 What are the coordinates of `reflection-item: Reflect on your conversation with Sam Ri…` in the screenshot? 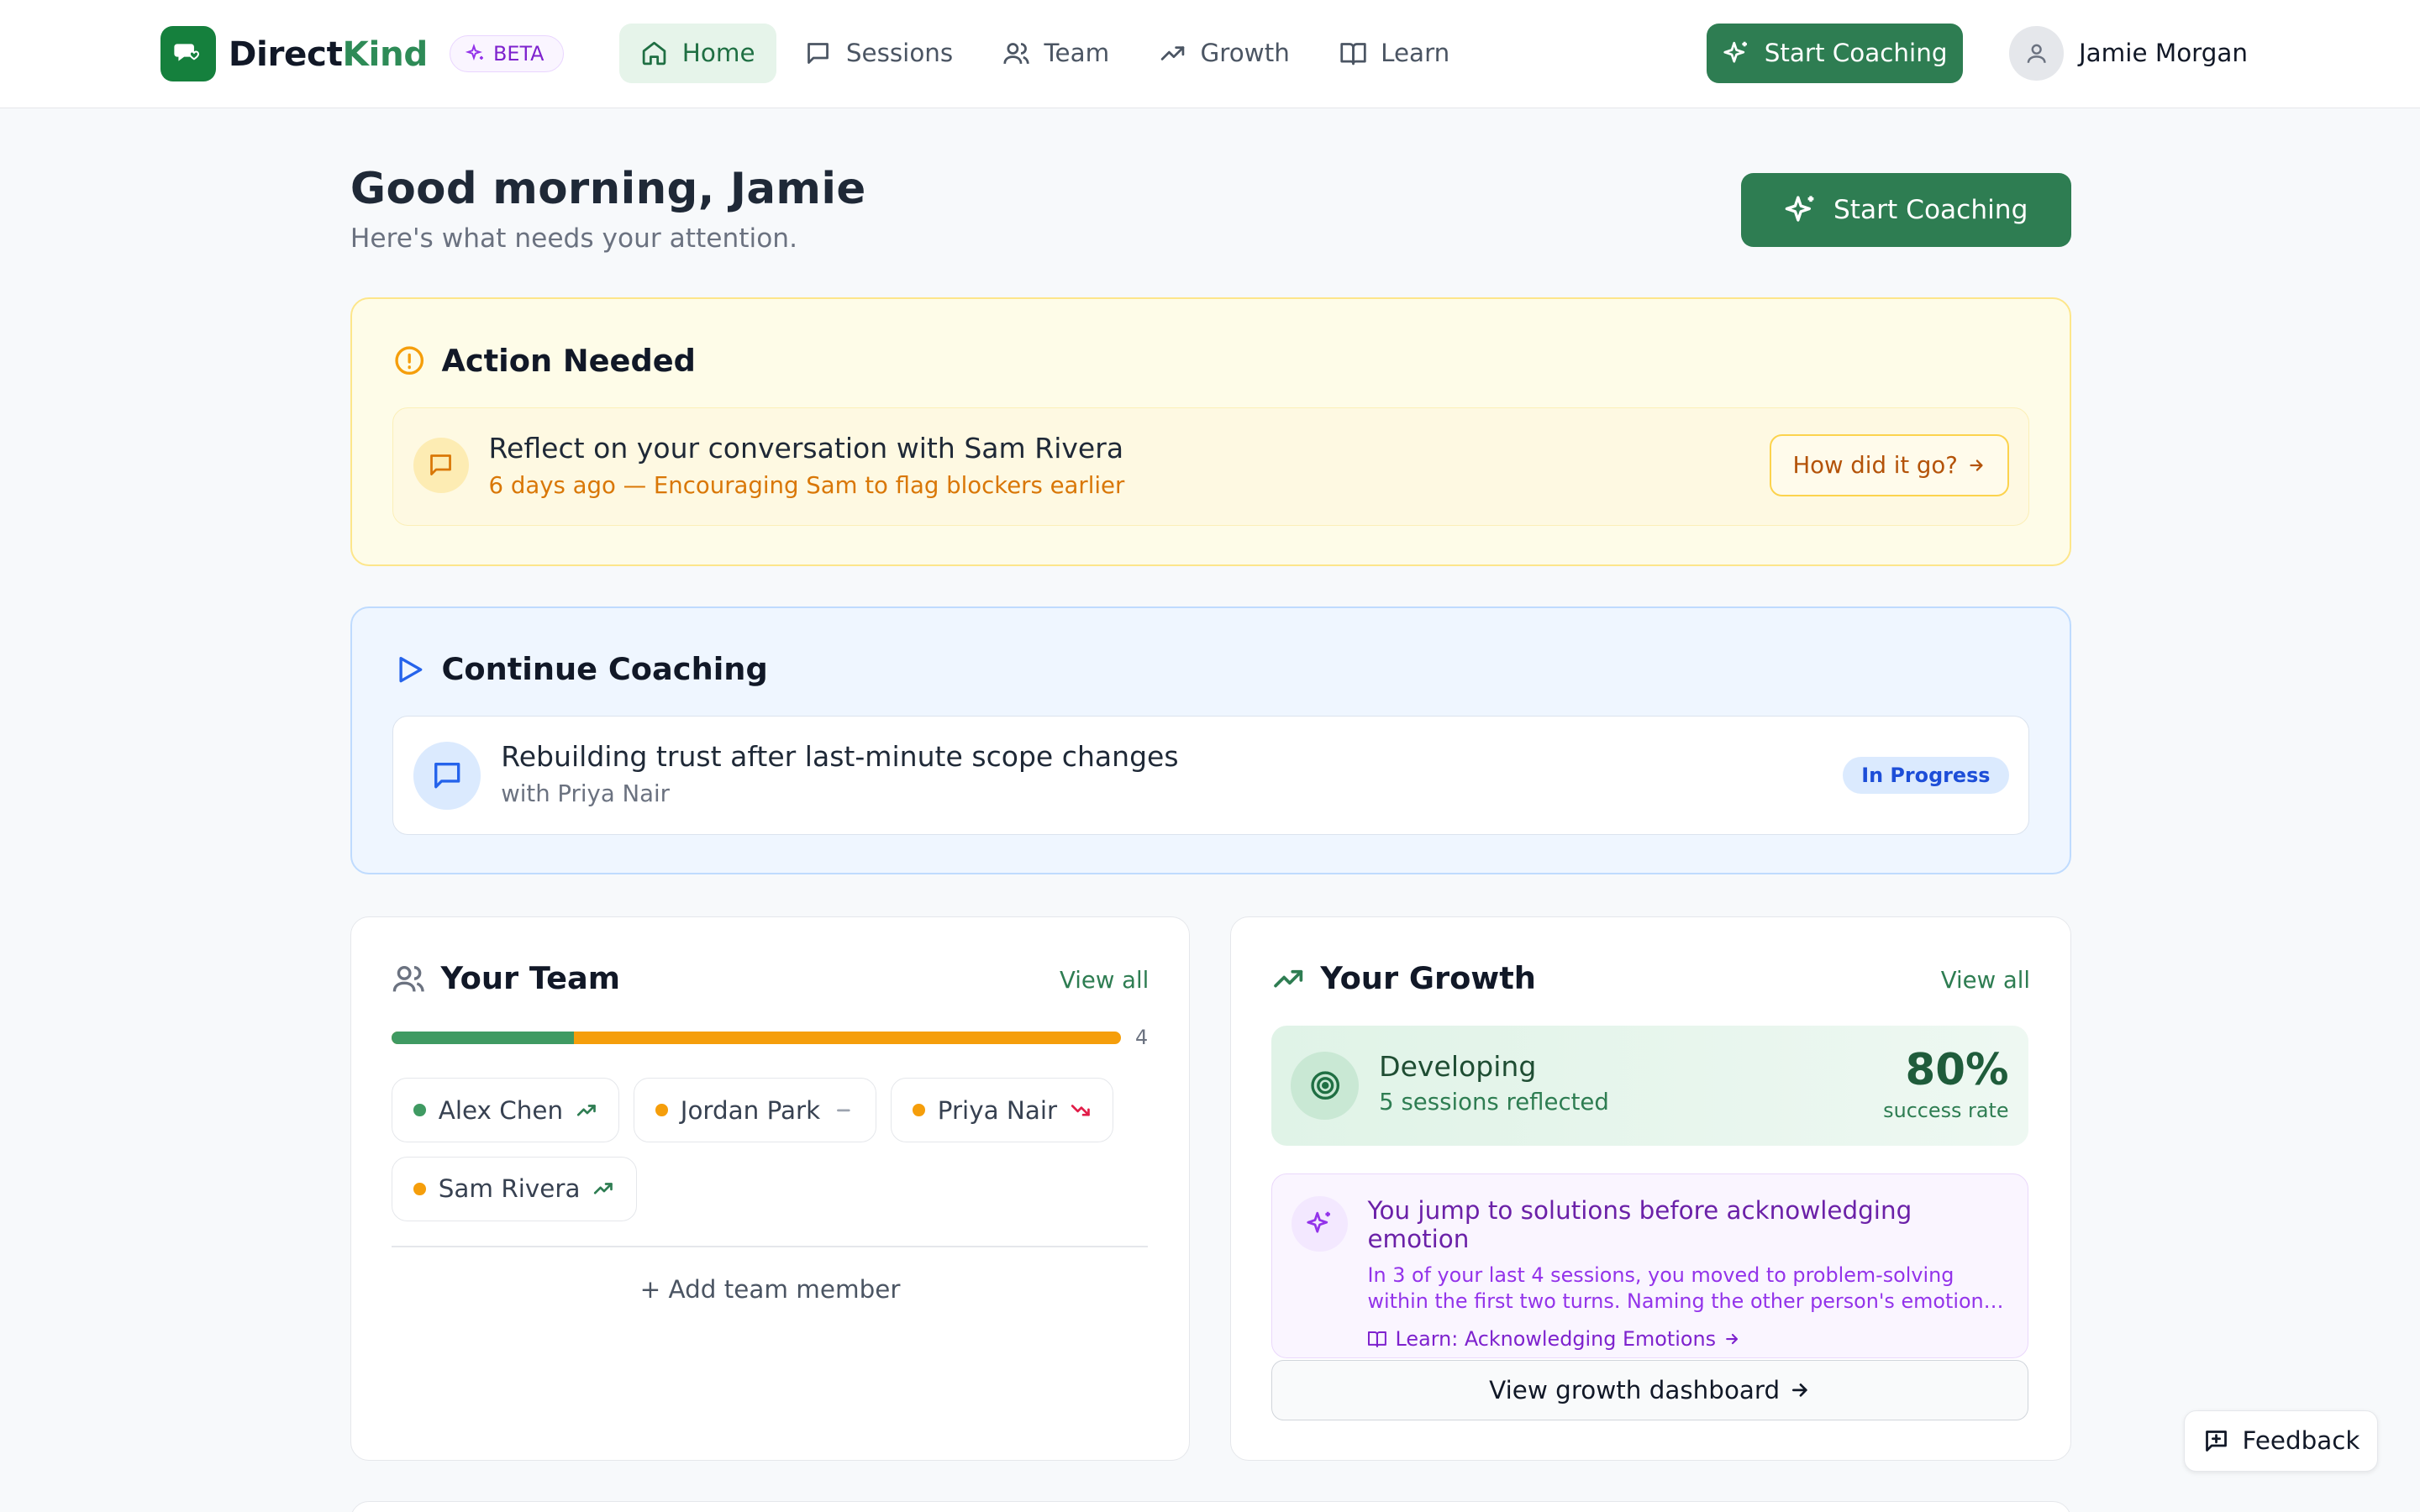 It's located at (1211, 467).